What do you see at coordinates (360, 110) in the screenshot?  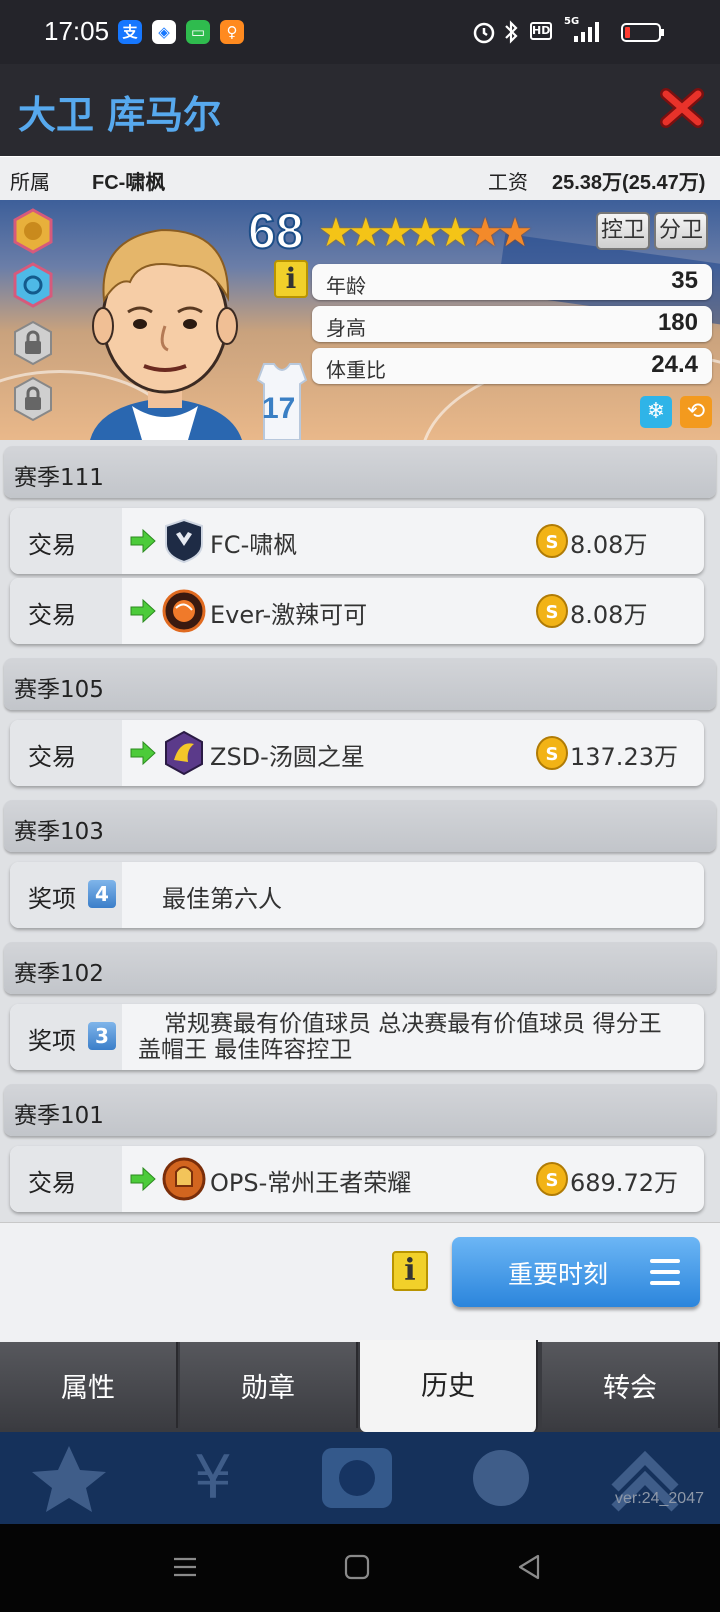 I see `title-bar: 大卫 库马尔` at bounding box center [360, 110].